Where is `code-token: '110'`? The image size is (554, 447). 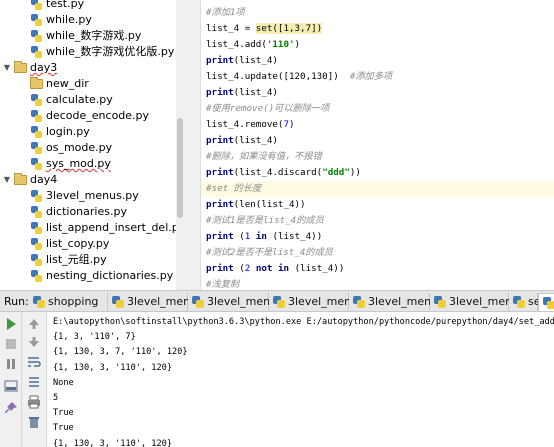
code-token: '110' is located at coordinates (280, 44).